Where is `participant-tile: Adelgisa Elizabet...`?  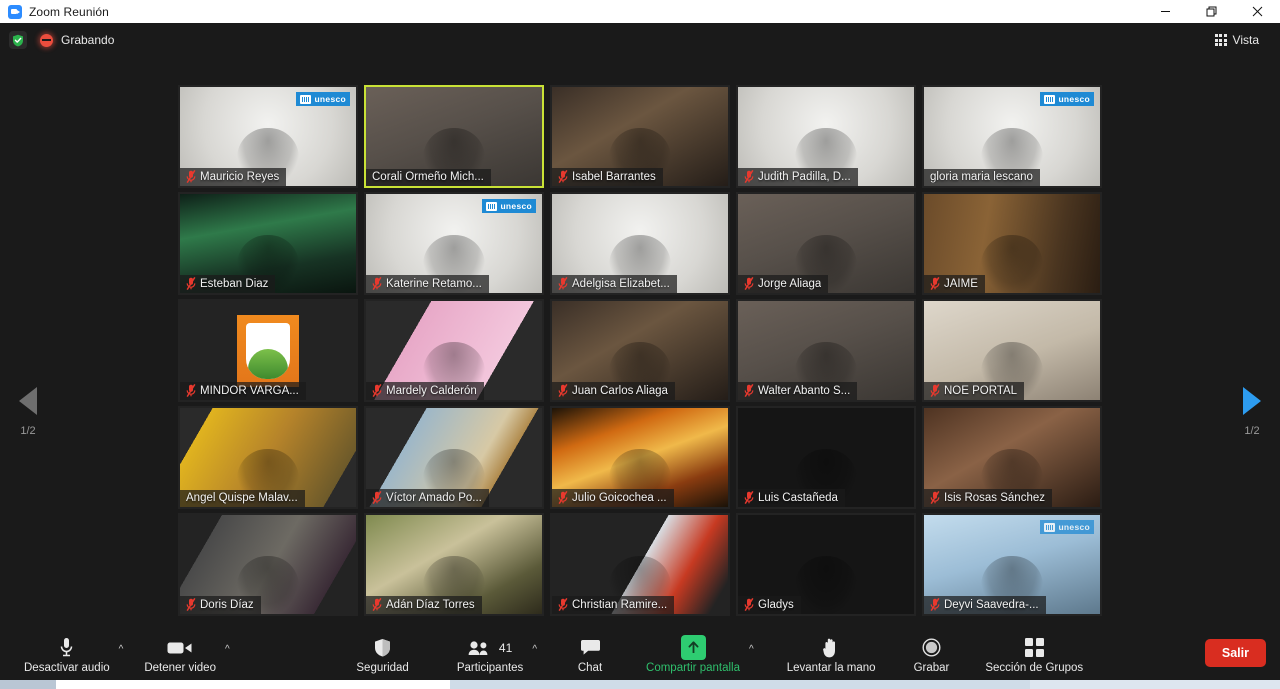
participant-tile: Adelgisa Elizabet... is located at coordinates (640, 243).